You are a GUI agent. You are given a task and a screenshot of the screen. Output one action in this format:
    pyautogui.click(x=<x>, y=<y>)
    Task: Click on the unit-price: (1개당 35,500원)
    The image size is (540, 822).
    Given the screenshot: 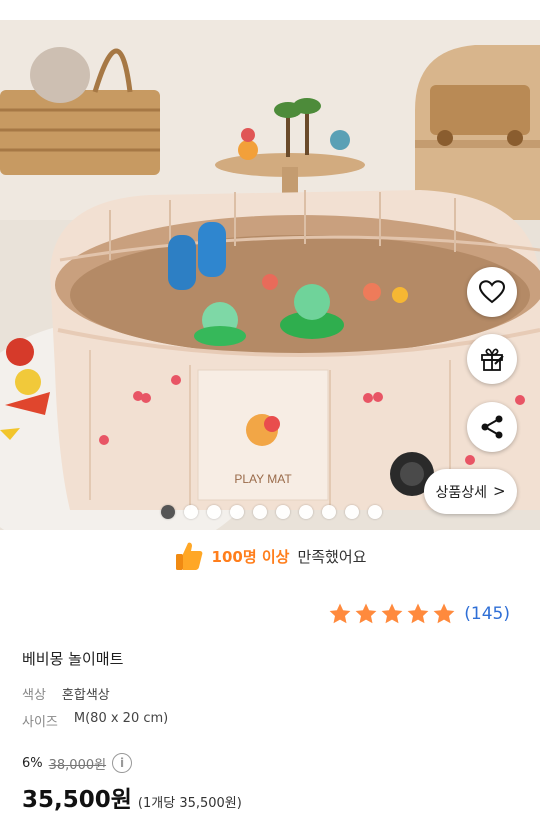 What is the action you would take?
    pyautogui.click(x=189, y=803)
    